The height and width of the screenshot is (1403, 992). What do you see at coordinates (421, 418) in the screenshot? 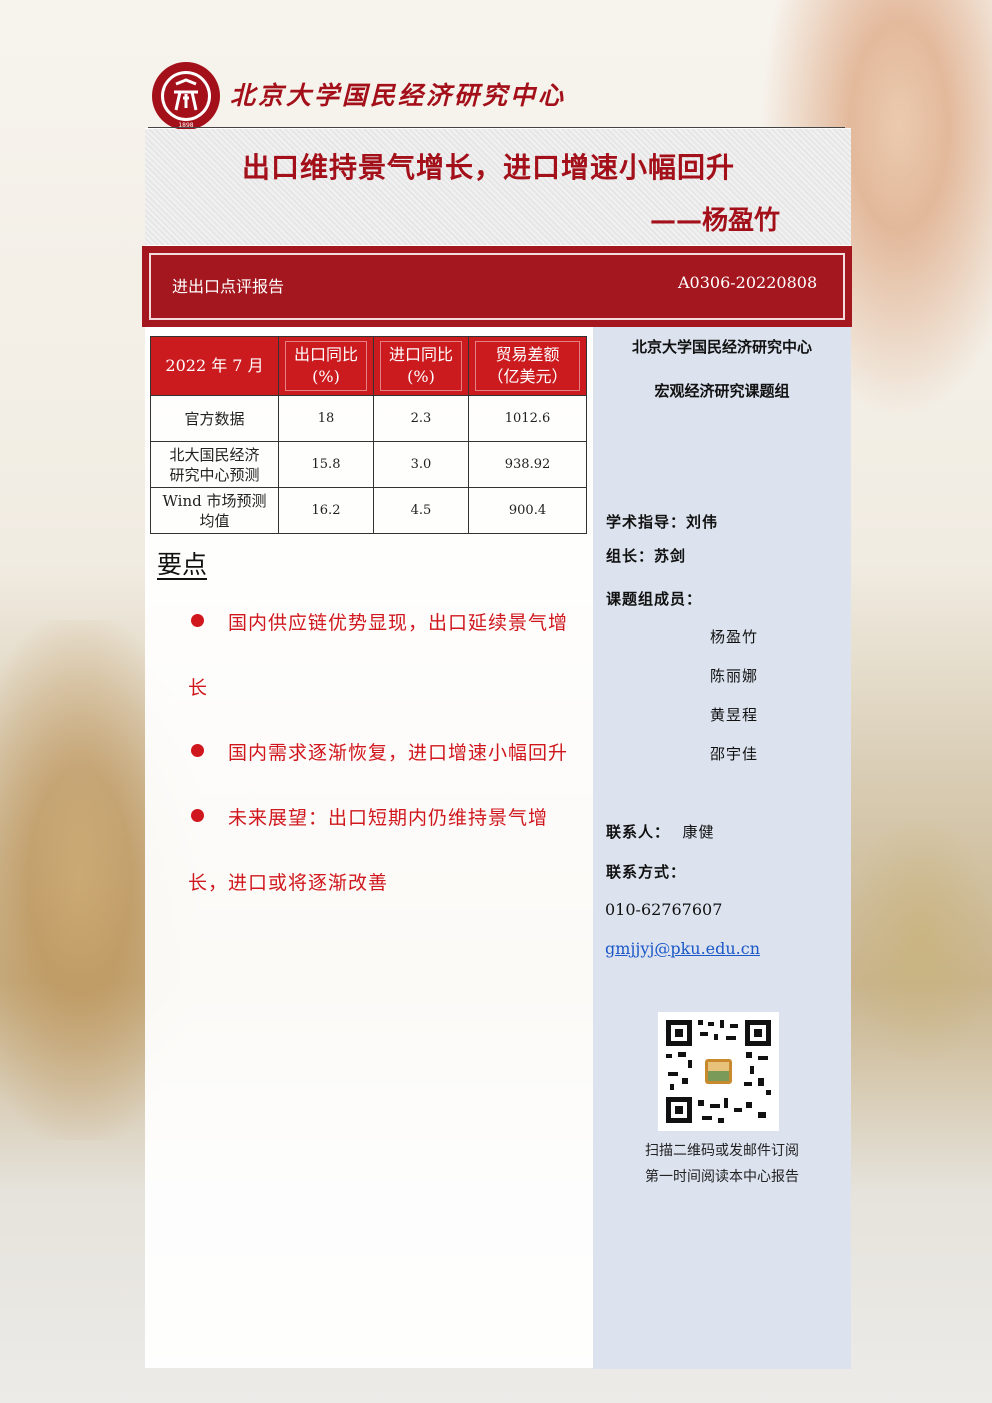
I see `table-cell-import: 2.3` at bounding box center [421, 418].